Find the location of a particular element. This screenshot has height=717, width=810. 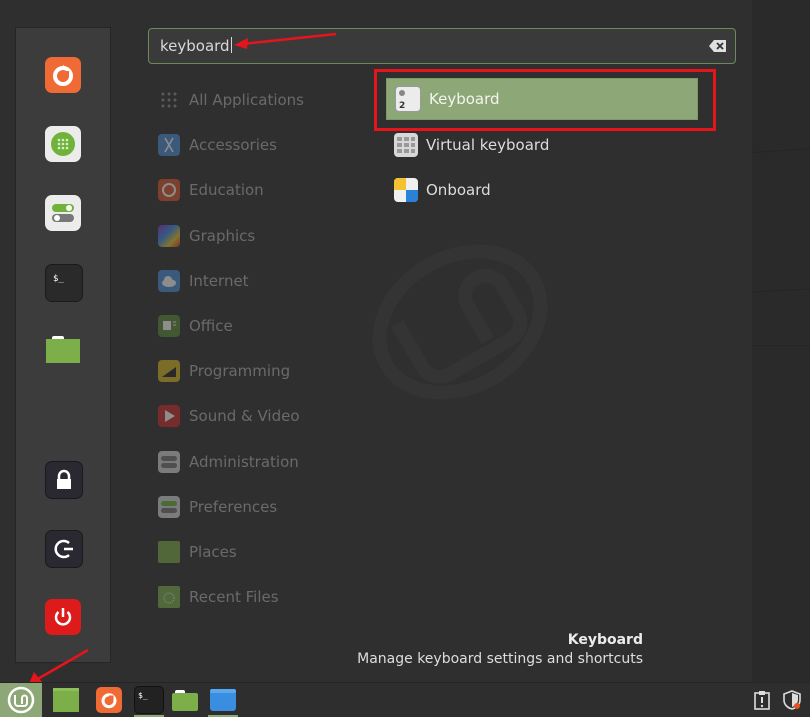

education-icon is located at coordinates (169, 190).